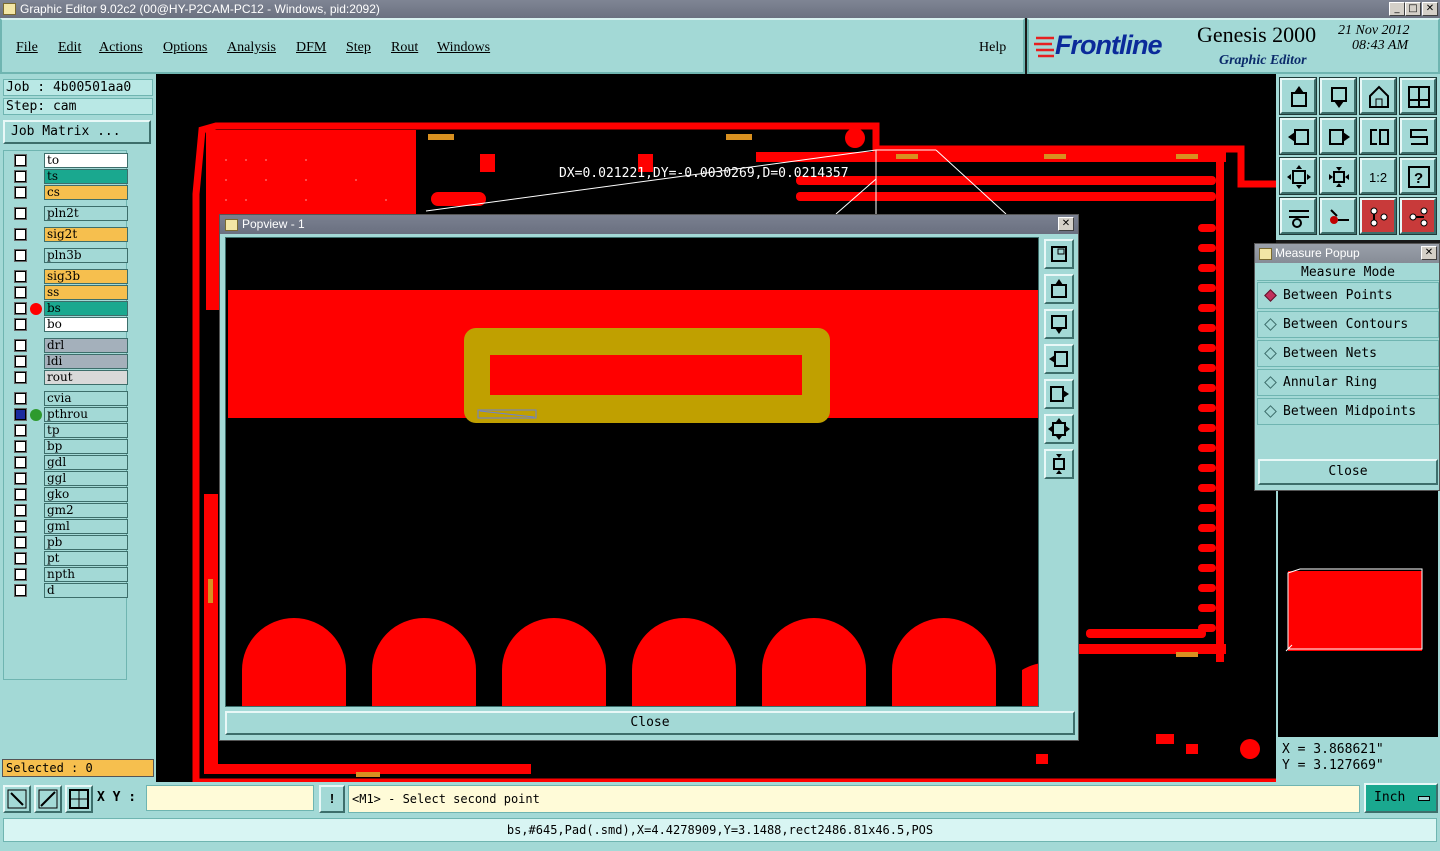 The image size is (1440, 851). Describe the element at coordinates (86, 345) in the screenshot. I see `layer-name: drl` at that location.